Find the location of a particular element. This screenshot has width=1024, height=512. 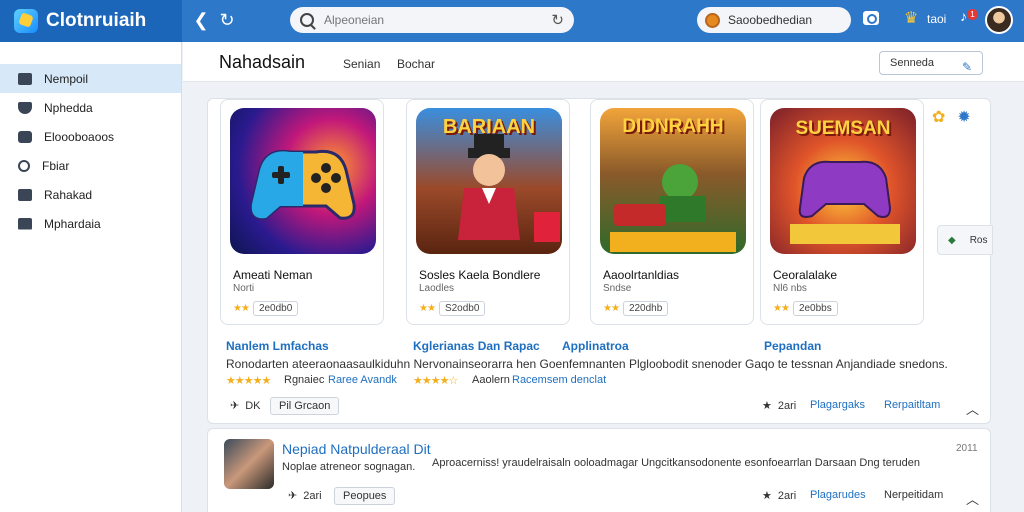

footer-pill: Pil Grcaon is located at coordinates (305, 406).